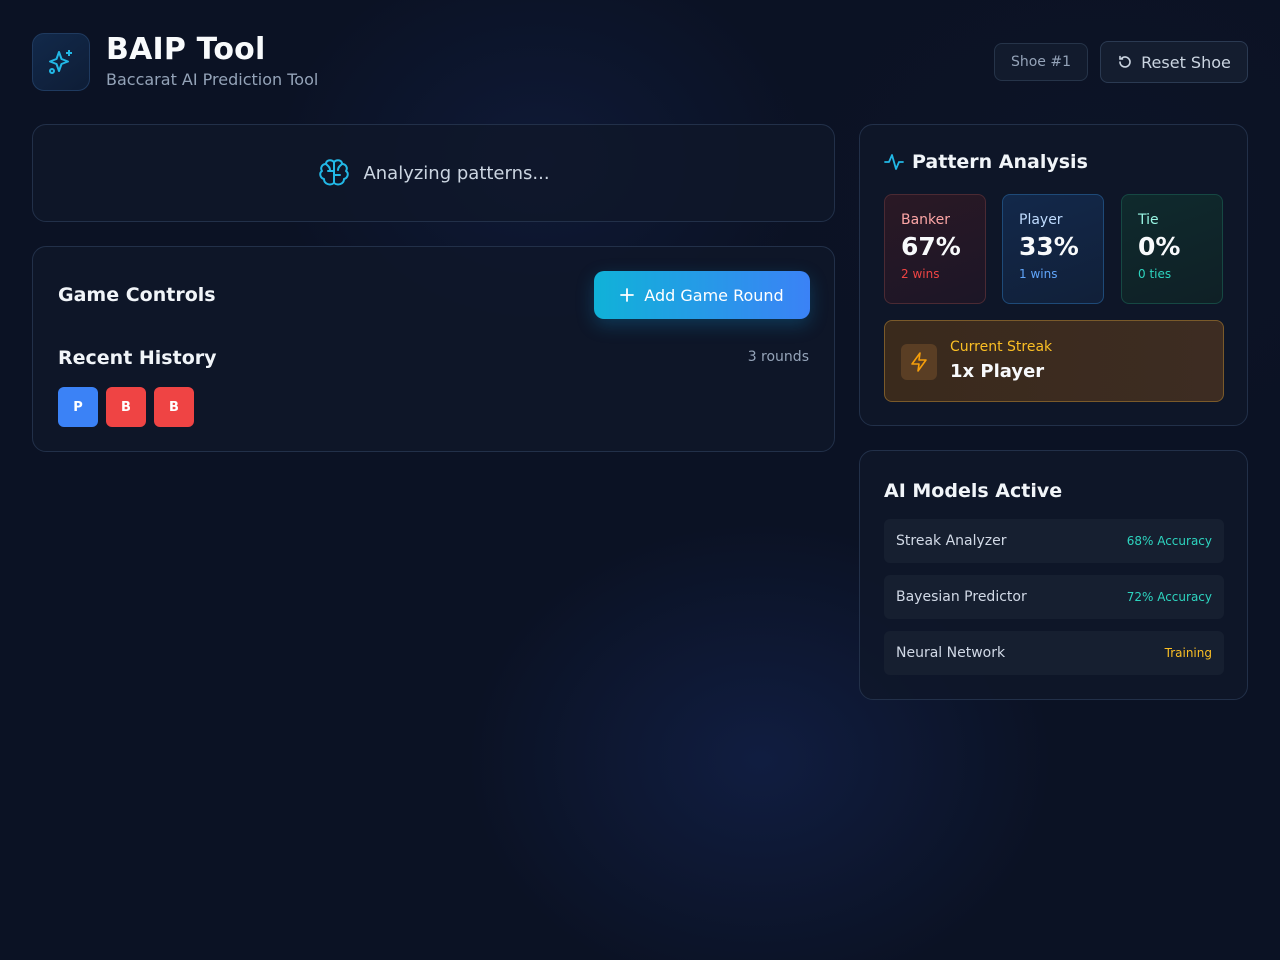 The width and height of the screenshot is (1280, 960). Describe the element at coordinates (778, 357) in the screenshot. I see `rounds-count: 3 rounds` at that location.